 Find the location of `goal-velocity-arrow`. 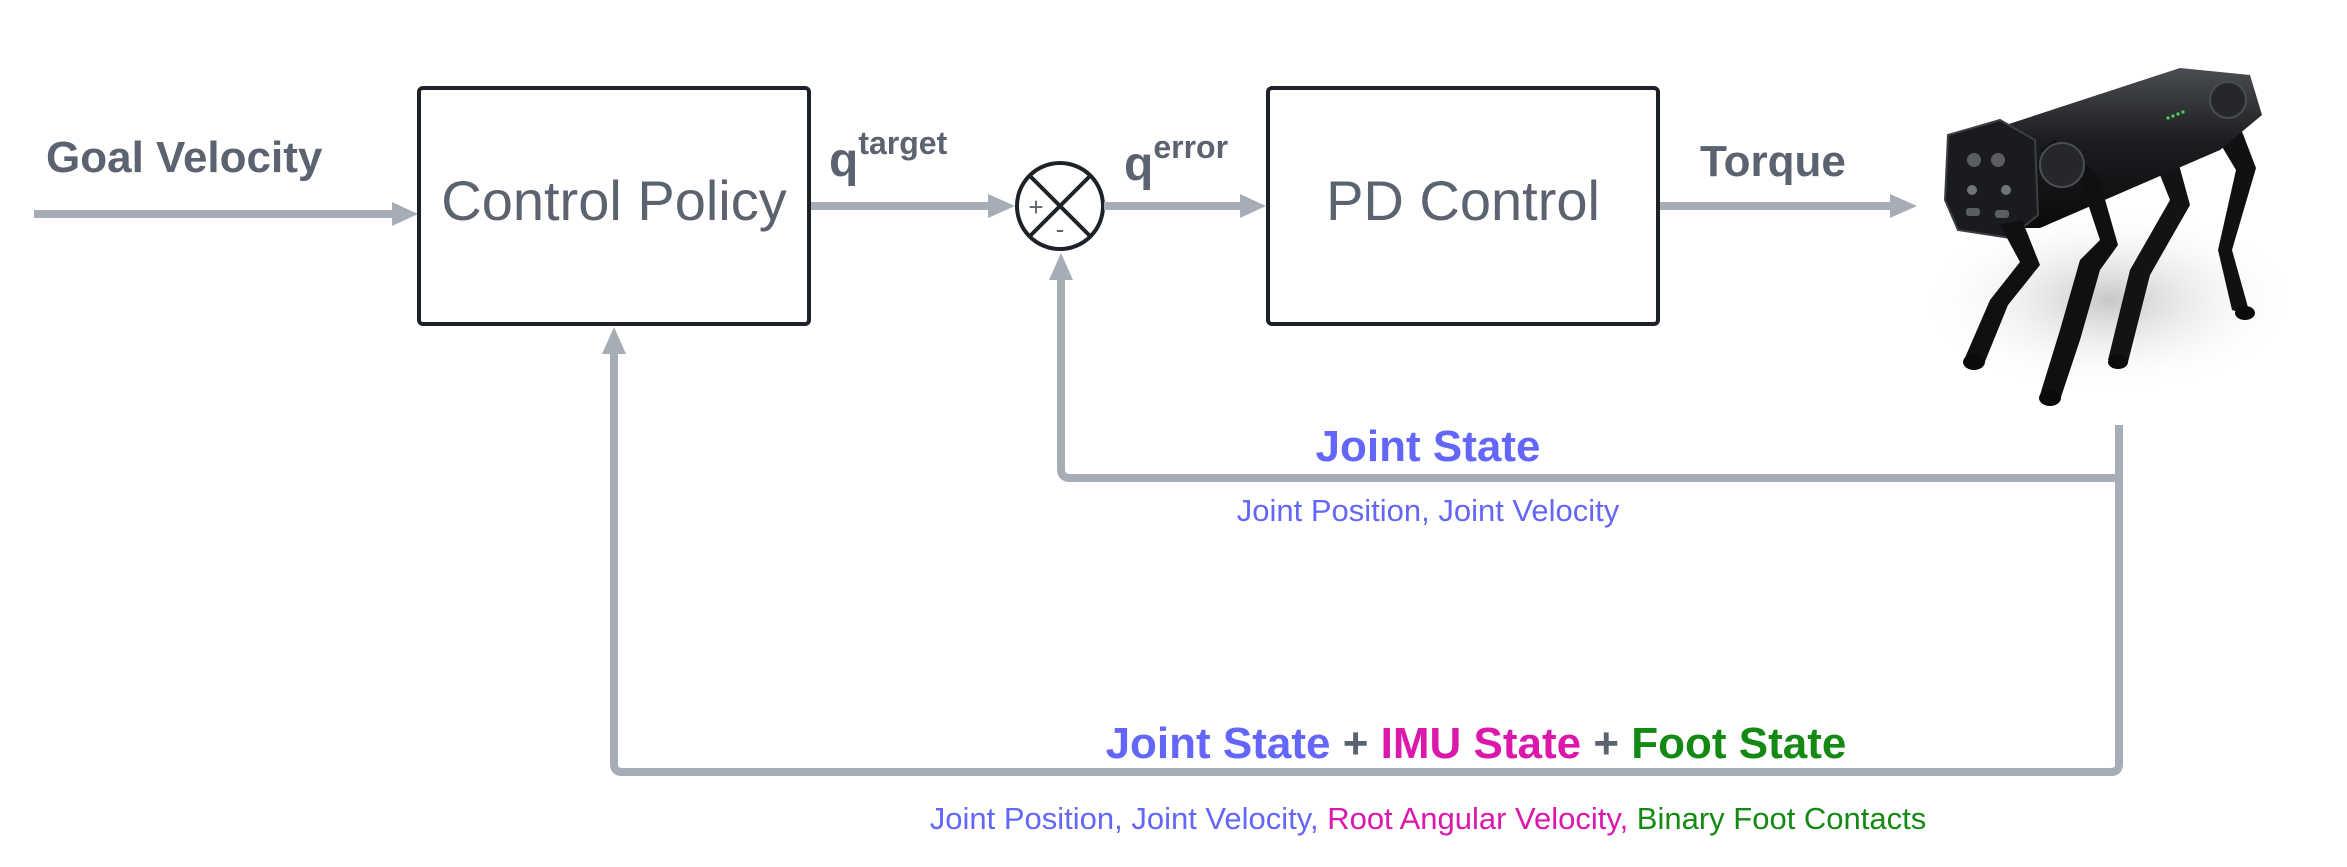

goal-velocity-arrow is located at coordinates (226, 214).